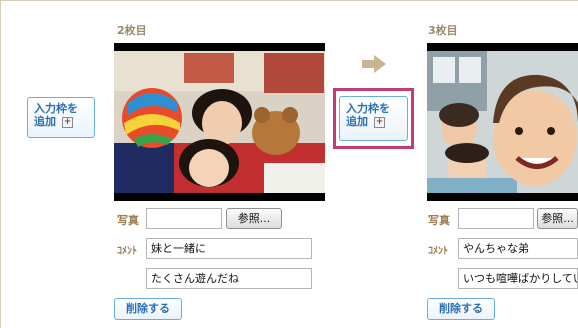  I want to click on photo-image-smiling-children, so click(502, 122).